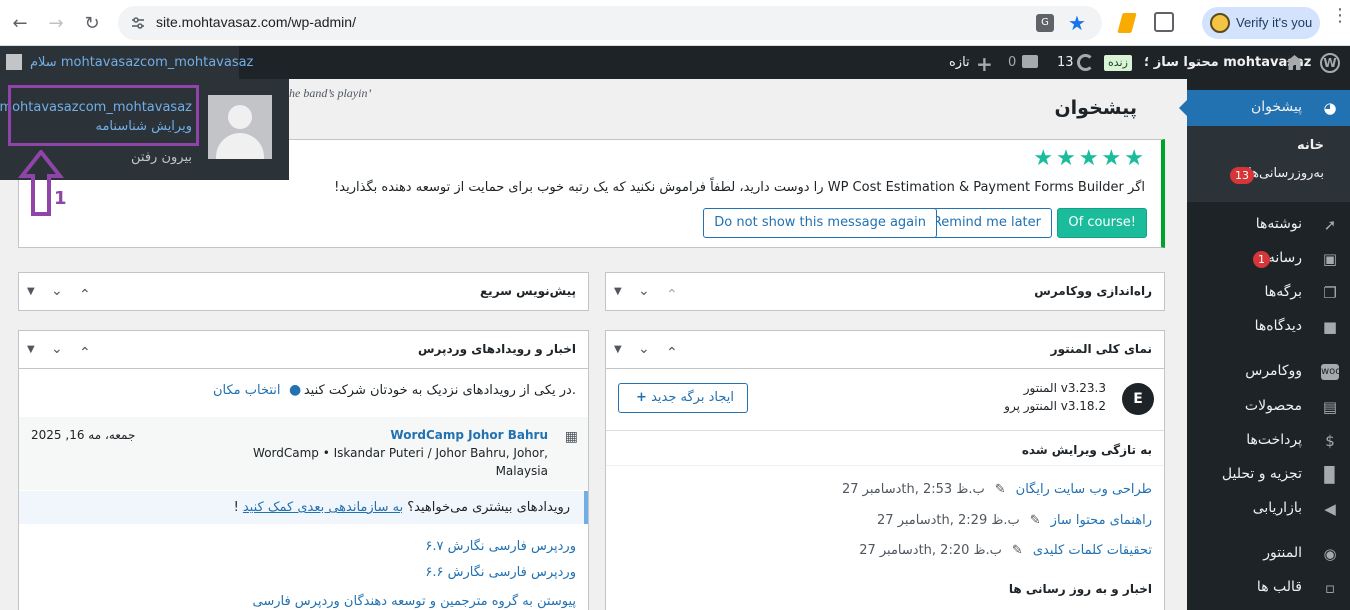 The width and height of the screenshot is (1350, 610). What do you see at coordinates (1340, 16) in the screenshot?
I see `kebab-menu-icon: ⋮` at bounding box center [1340, 16].